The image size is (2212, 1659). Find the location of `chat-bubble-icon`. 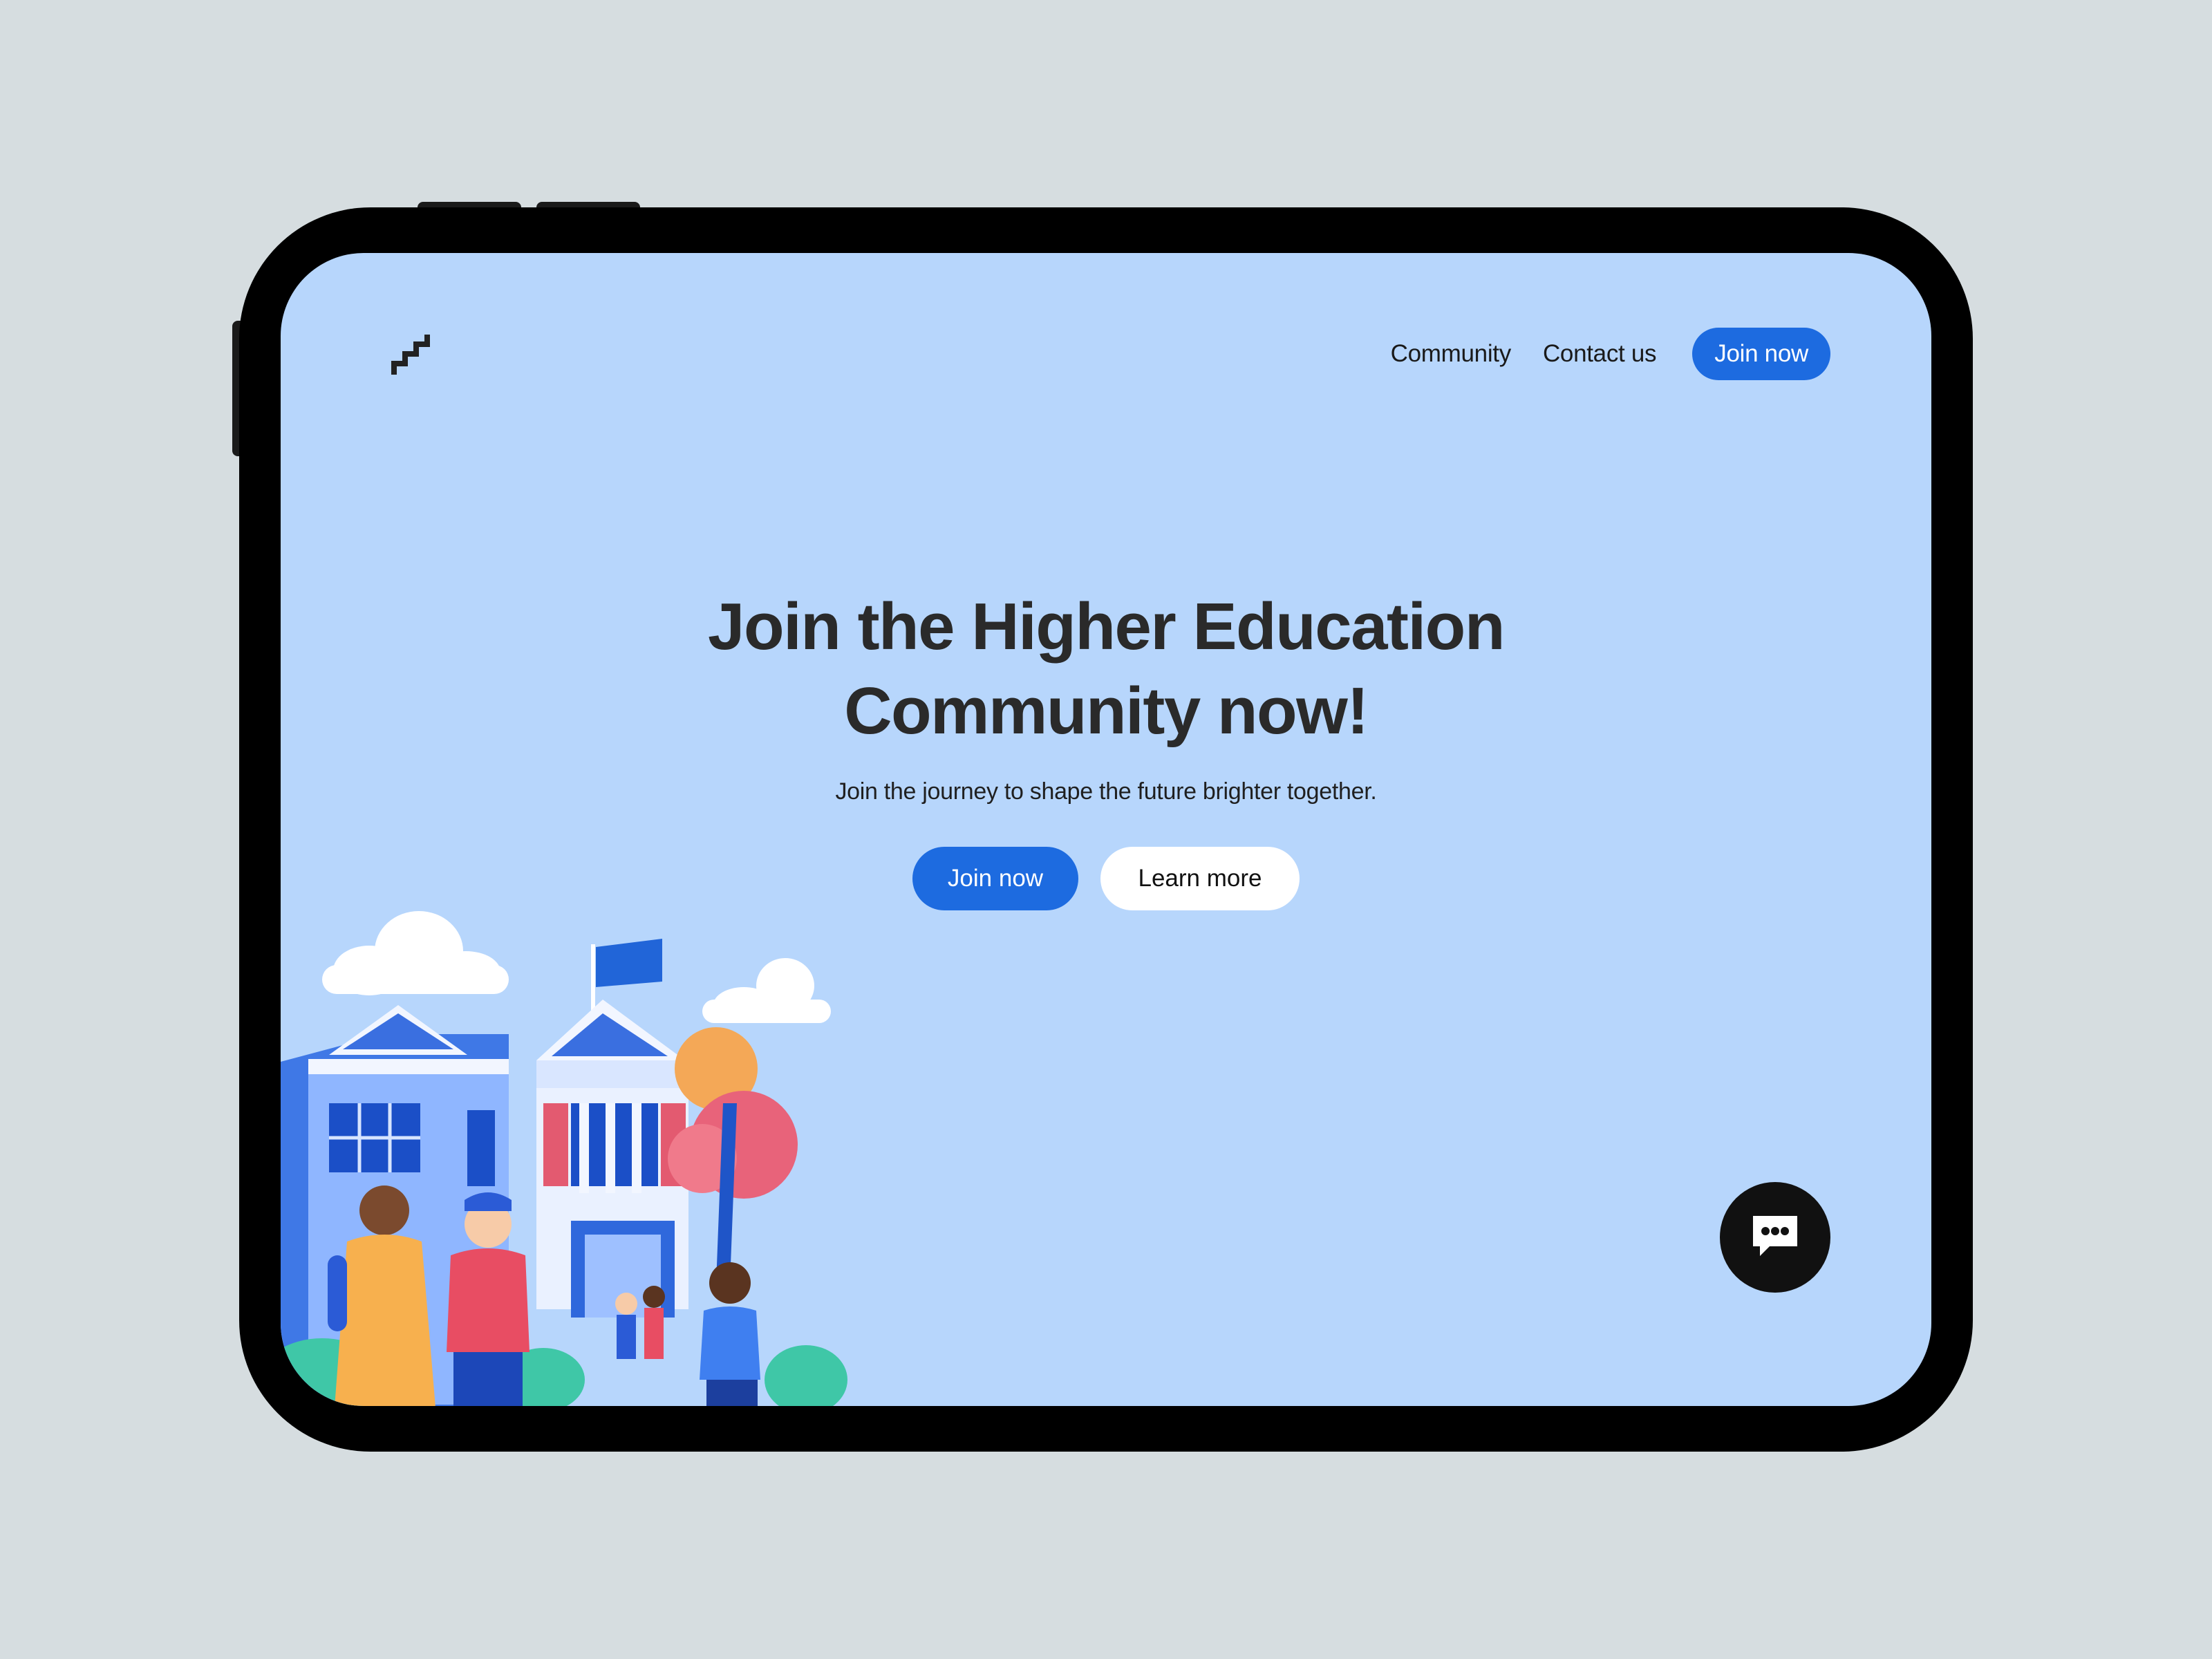

chat-bubble-icon is located at coordinates (1775, 1236).